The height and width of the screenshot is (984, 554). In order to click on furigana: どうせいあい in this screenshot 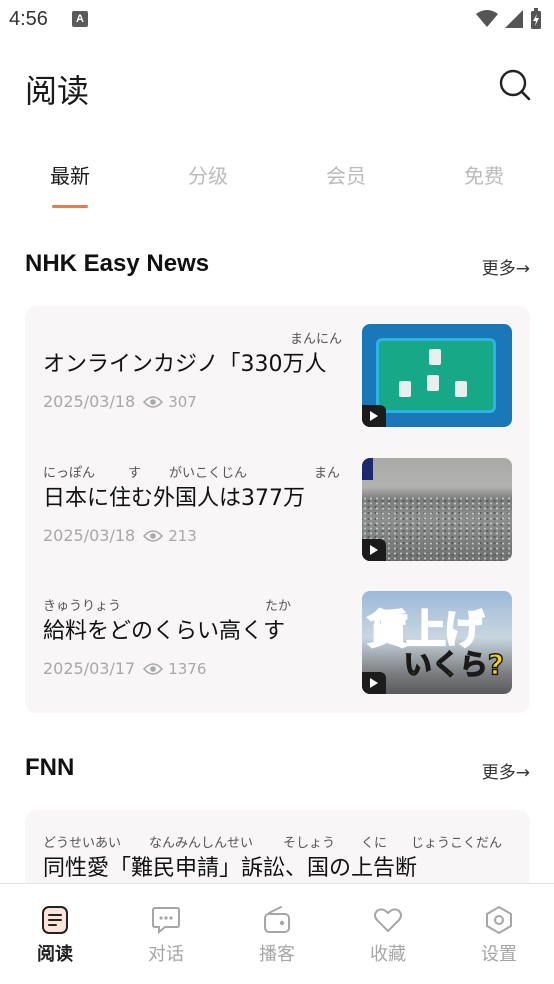, I will do `click(82, 842)`.